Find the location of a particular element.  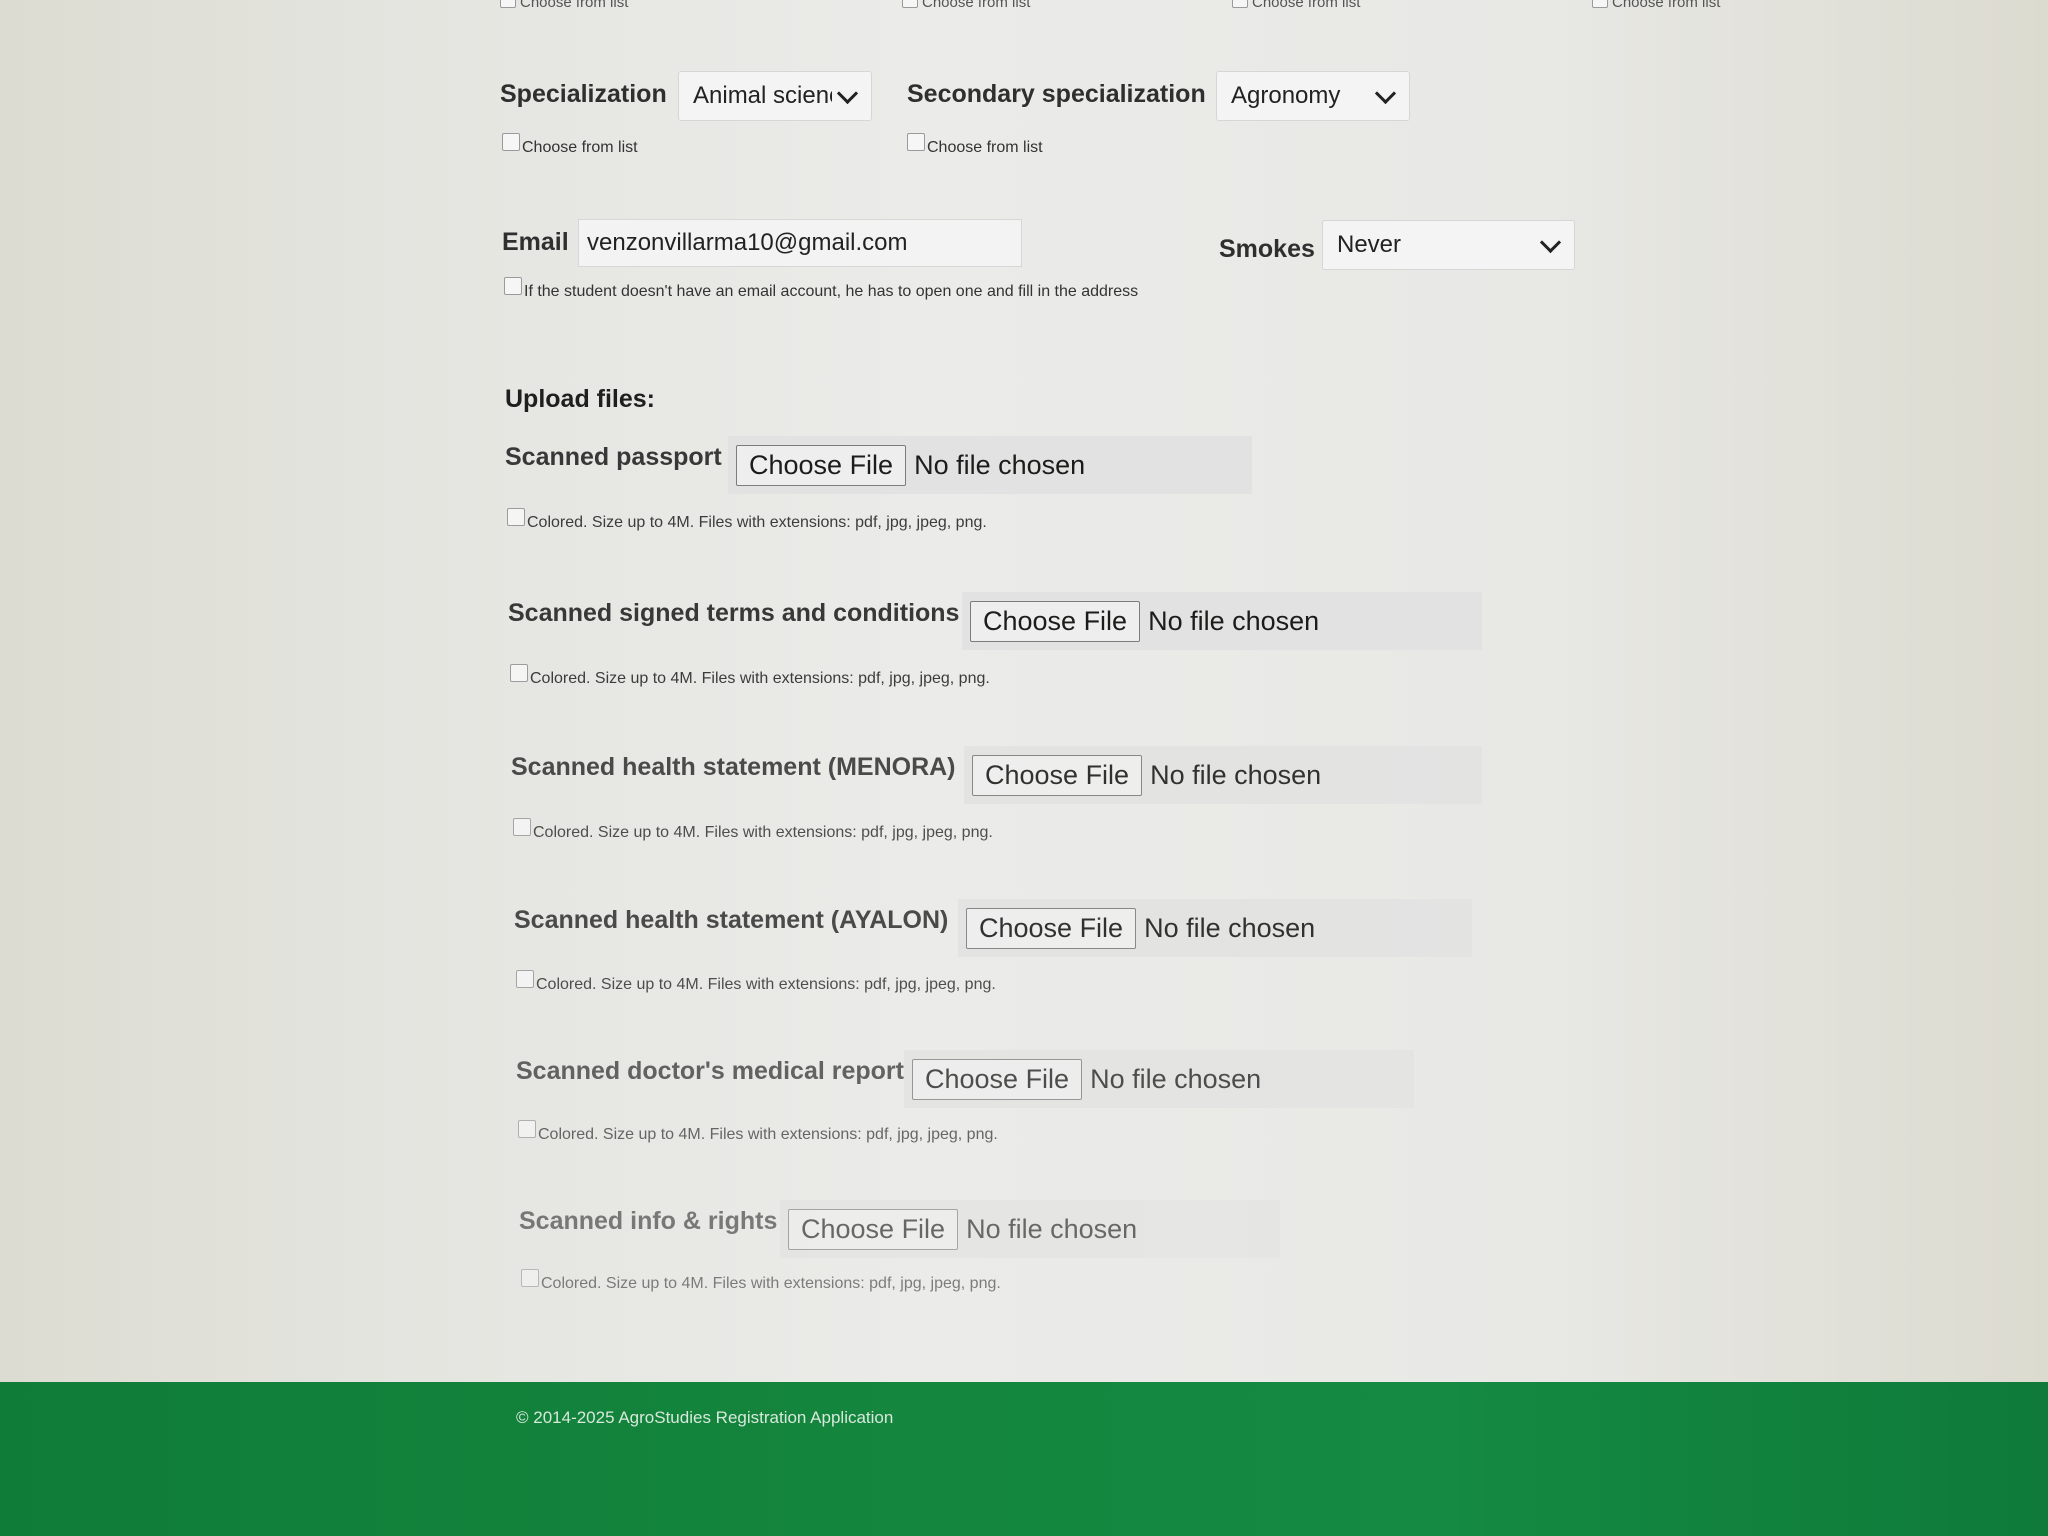

specialization-select: Animal scienc is located at coordinates (775, 96).